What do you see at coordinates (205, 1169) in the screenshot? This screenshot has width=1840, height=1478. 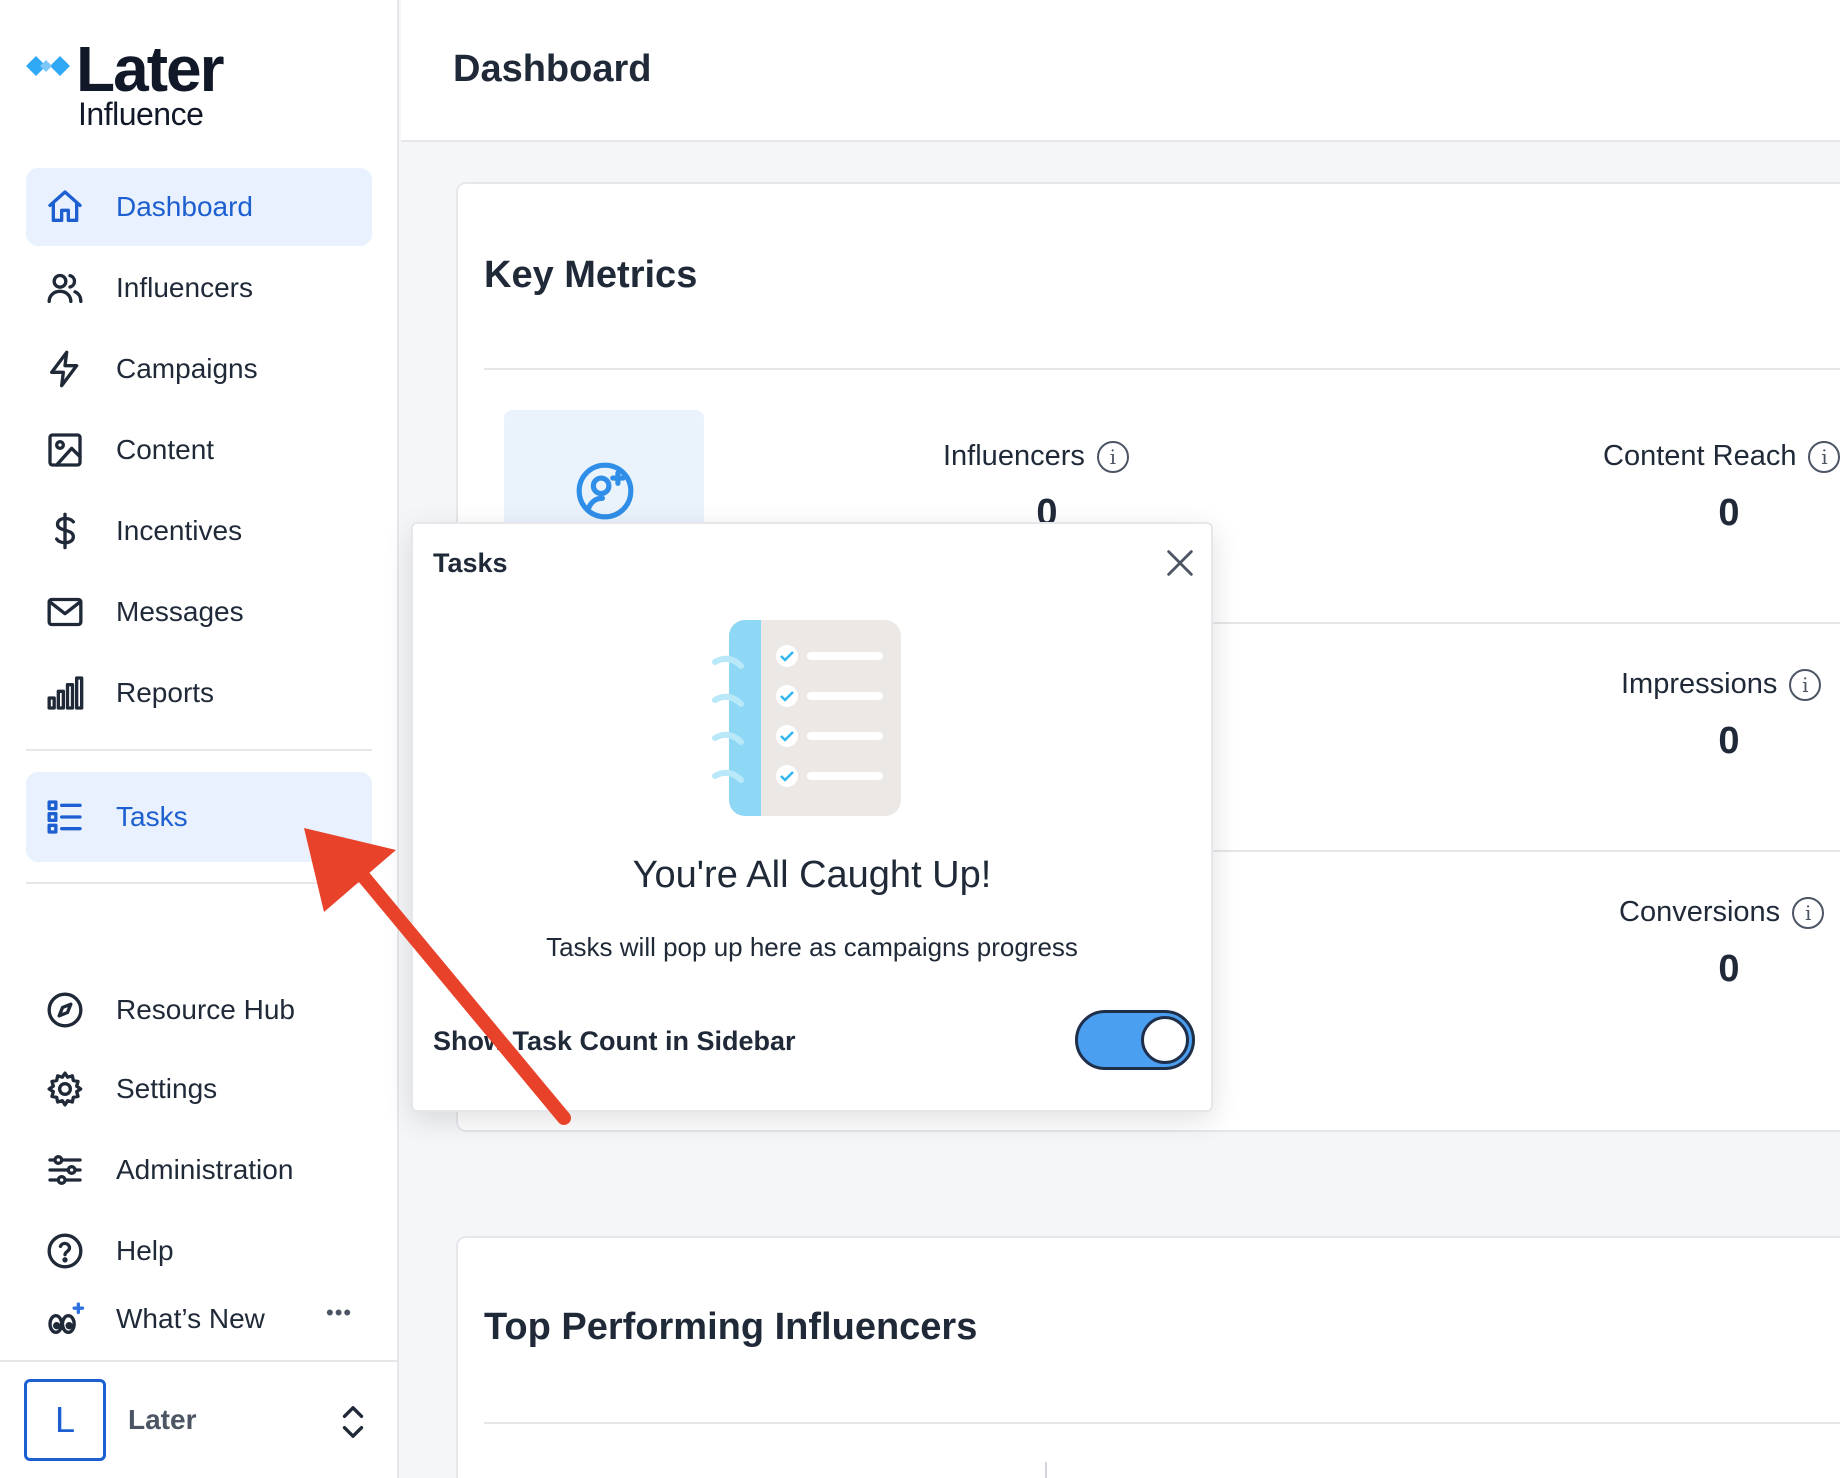 I see `sidebar-item-label: Administration` at bounding box center [205, 1169].